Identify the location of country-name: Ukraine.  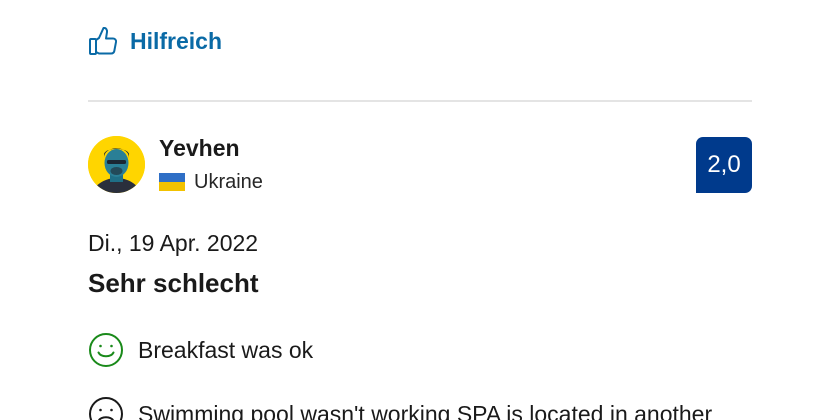
(228, 182).